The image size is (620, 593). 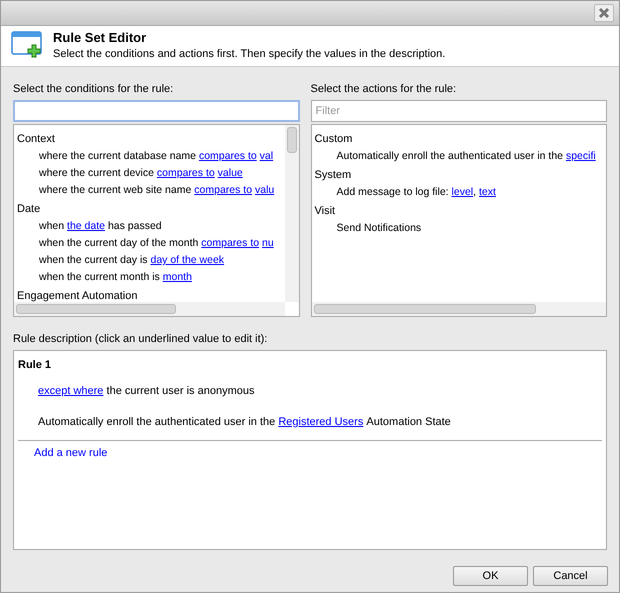 What do you see at coordinates (156, 111) in the screenshot?
I see `conditions-filter-field` at bounding box center [156, 111].